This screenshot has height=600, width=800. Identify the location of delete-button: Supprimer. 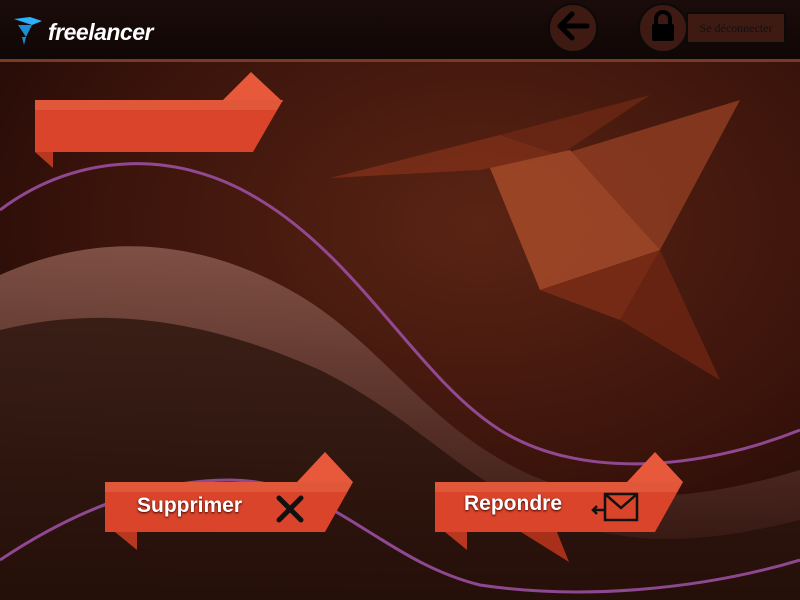
(229, 502).